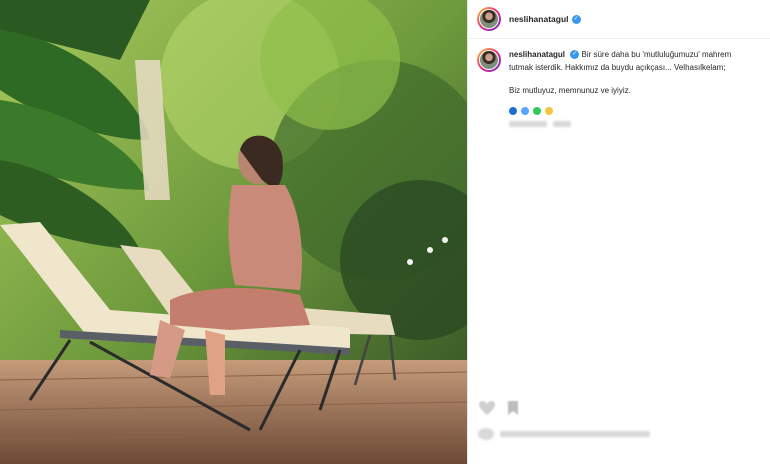  I want to click on post-header: neslihanatagul ✓, so click(619, 19).